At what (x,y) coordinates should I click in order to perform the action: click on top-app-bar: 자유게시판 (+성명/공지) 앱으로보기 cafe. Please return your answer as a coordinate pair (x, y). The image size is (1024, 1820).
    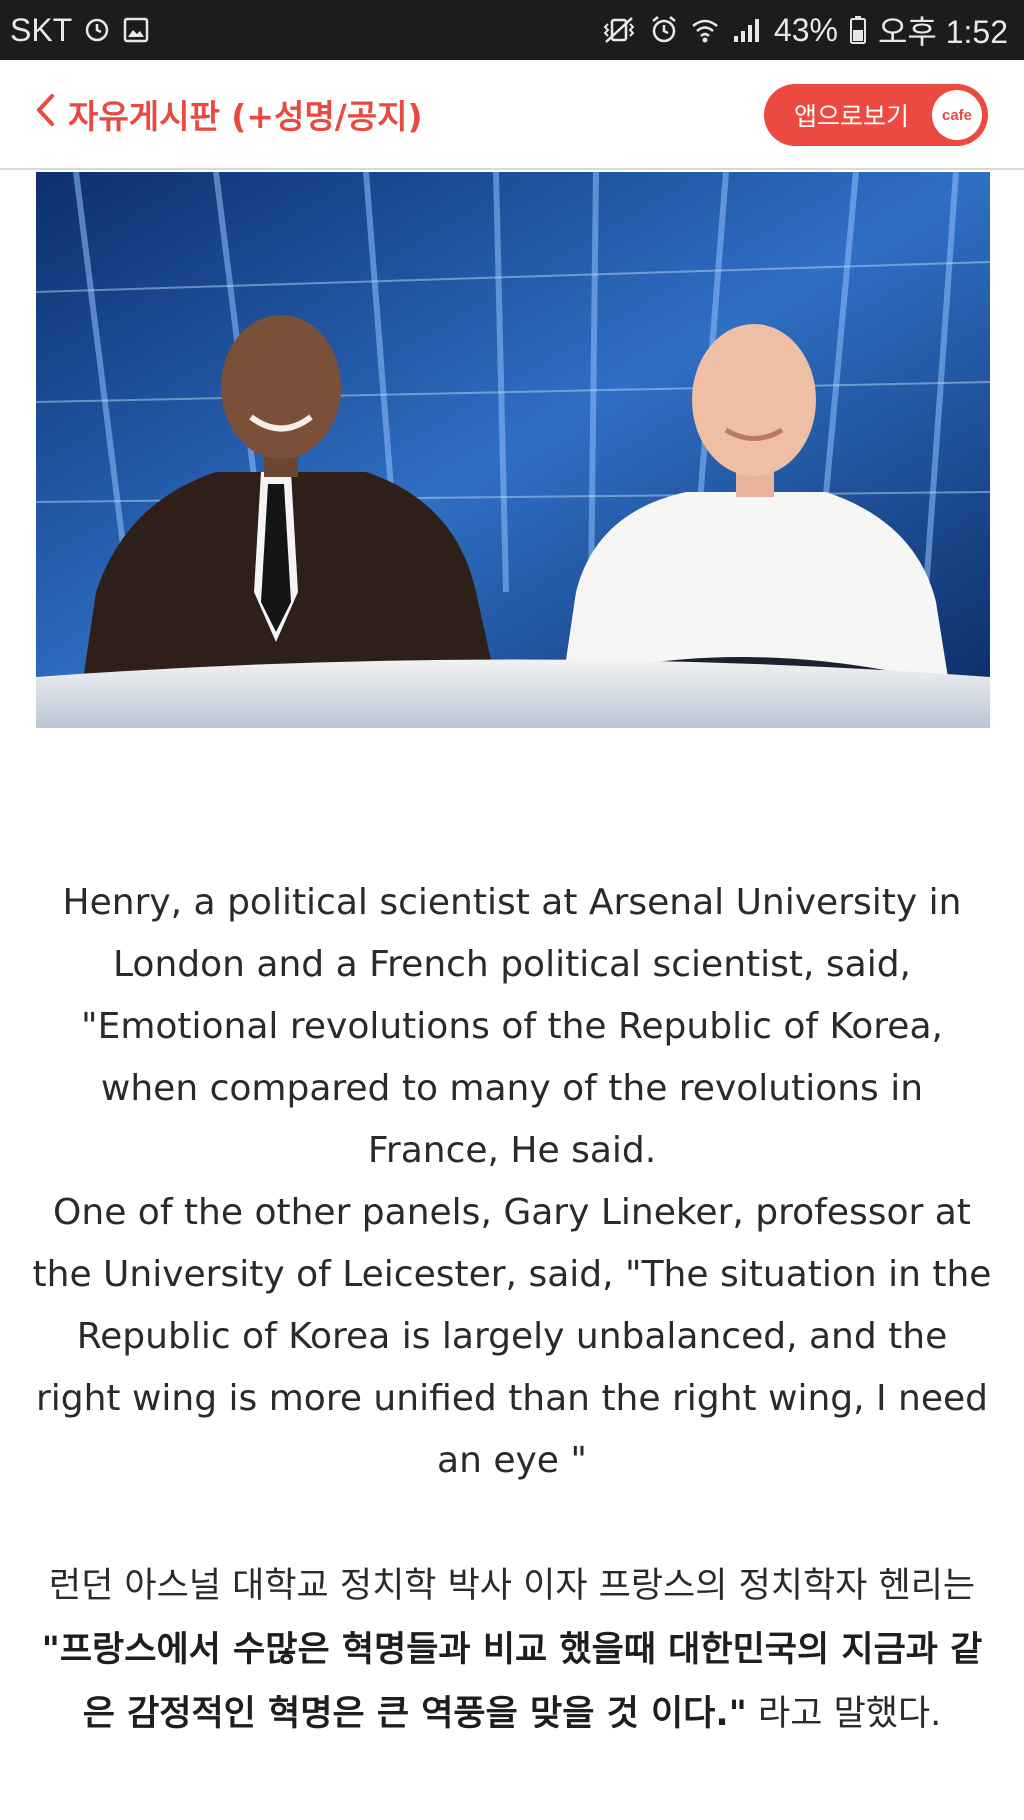
    Looking at the image, I should click on (512, 115).